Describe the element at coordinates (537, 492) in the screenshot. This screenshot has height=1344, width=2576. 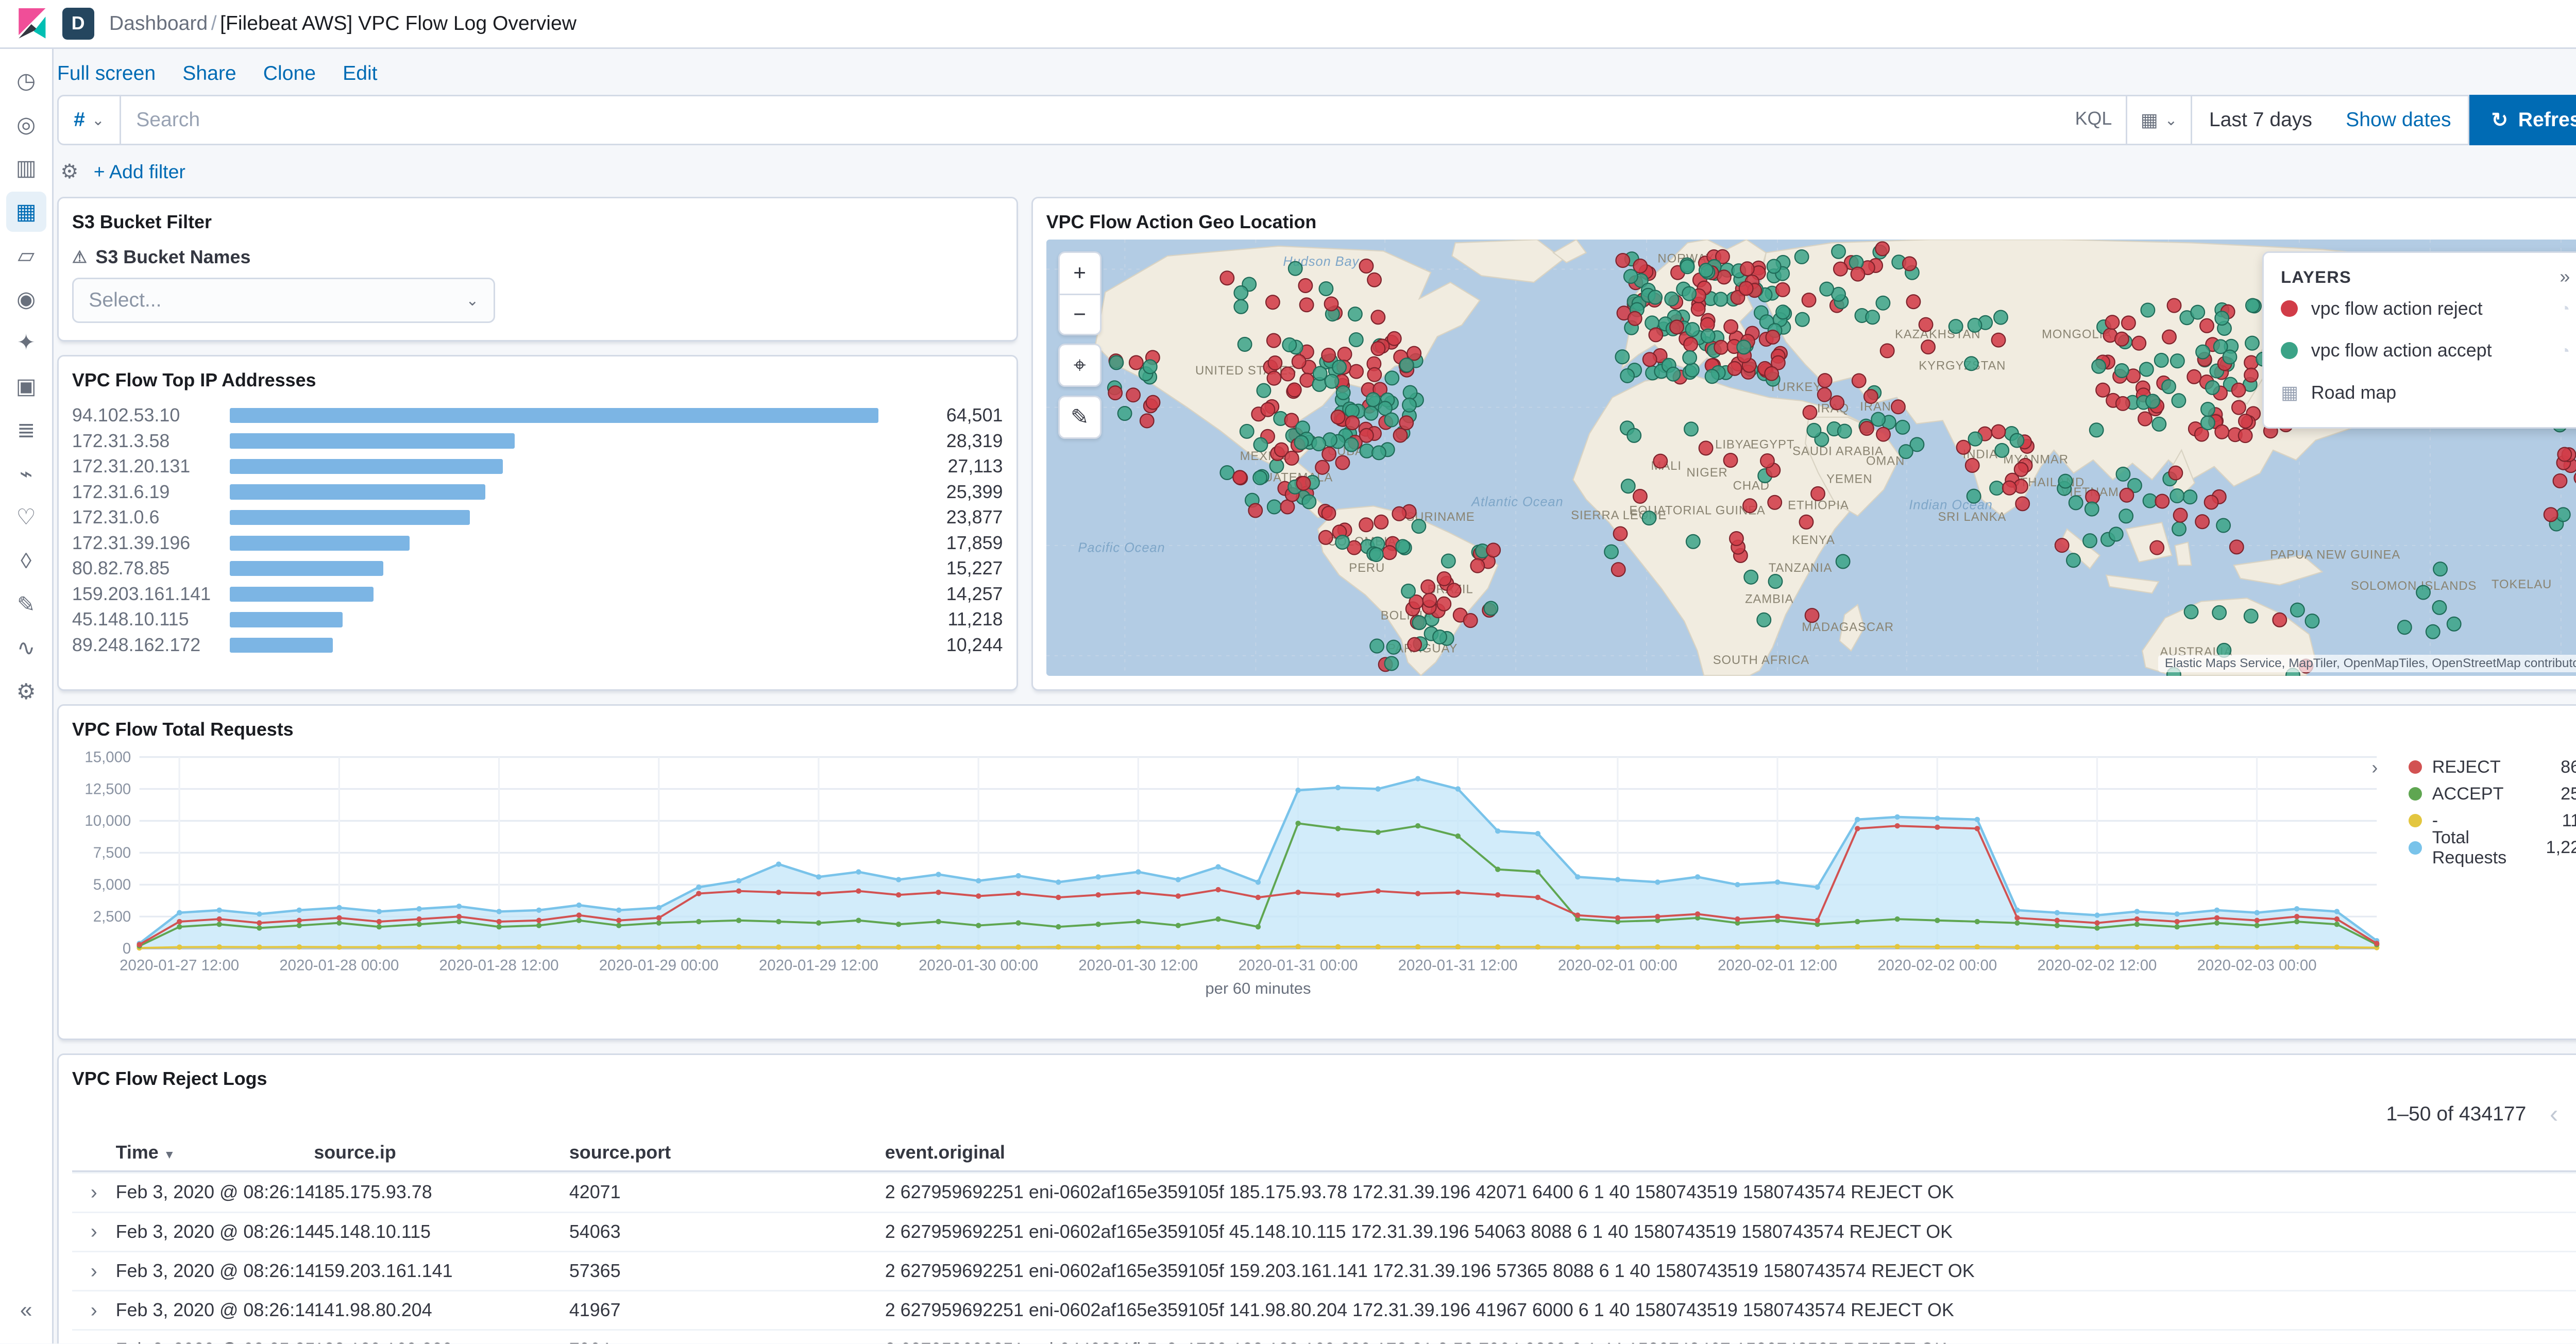
I see `ip-bar-row: 172.31.6.19 25,399` at that location.